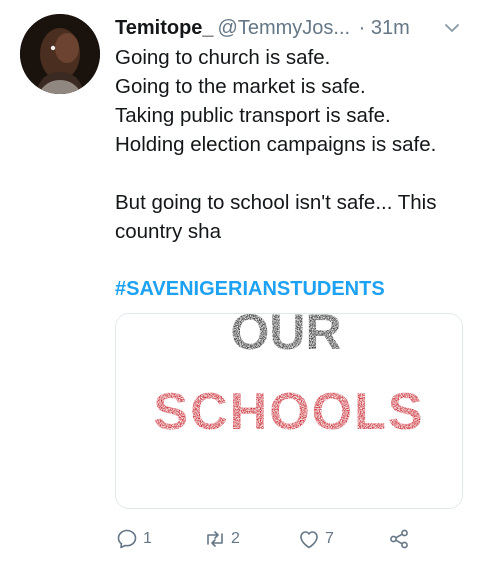  I want to click on tweet-line: Taking public transport is safe., so click(253, 115).